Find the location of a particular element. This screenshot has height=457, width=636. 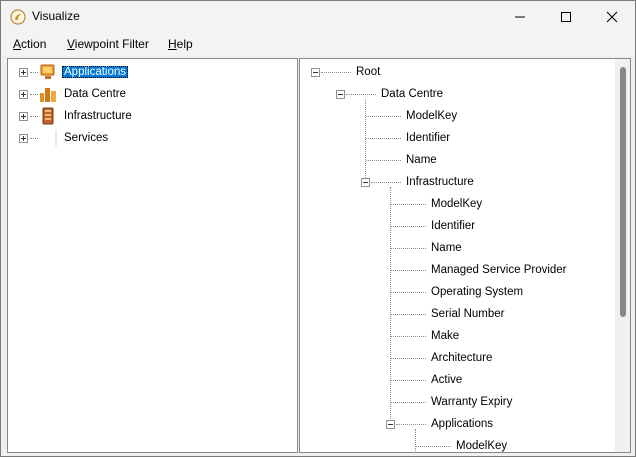

tree-item-managed-service-provider: Managed Service Provider is located at coordinates (499, 270).